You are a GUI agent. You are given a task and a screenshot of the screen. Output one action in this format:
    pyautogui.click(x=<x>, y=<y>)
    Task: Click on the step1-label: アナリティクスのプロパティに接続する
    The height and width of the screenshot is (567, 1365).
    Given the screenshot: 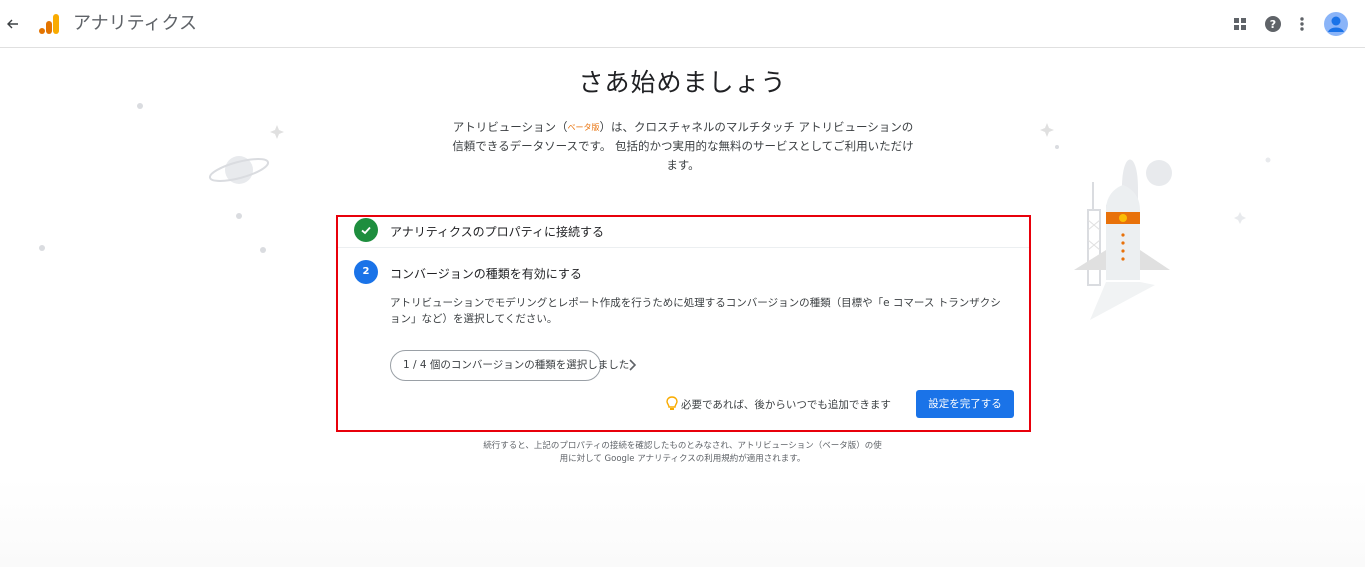 What is the action you would take?
    pyautogui.click(x=497, y=232)
    